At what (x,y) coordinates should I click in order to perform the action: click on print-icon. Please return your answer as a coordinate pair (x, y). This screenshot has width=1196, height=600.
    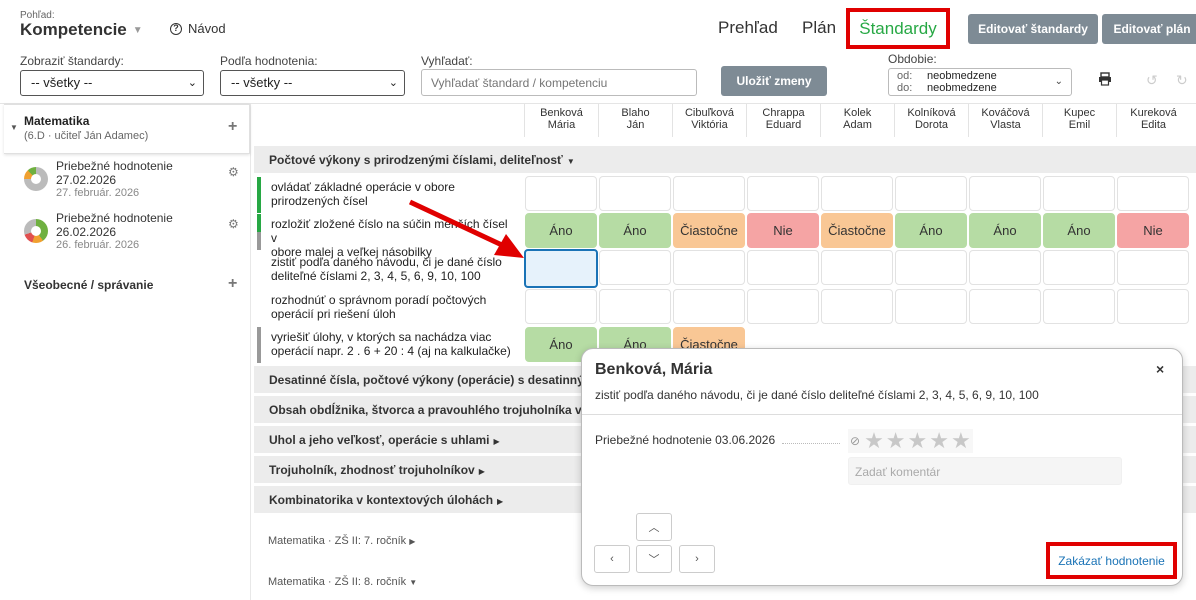
    Looking at the image, I should click on (1105, 80).